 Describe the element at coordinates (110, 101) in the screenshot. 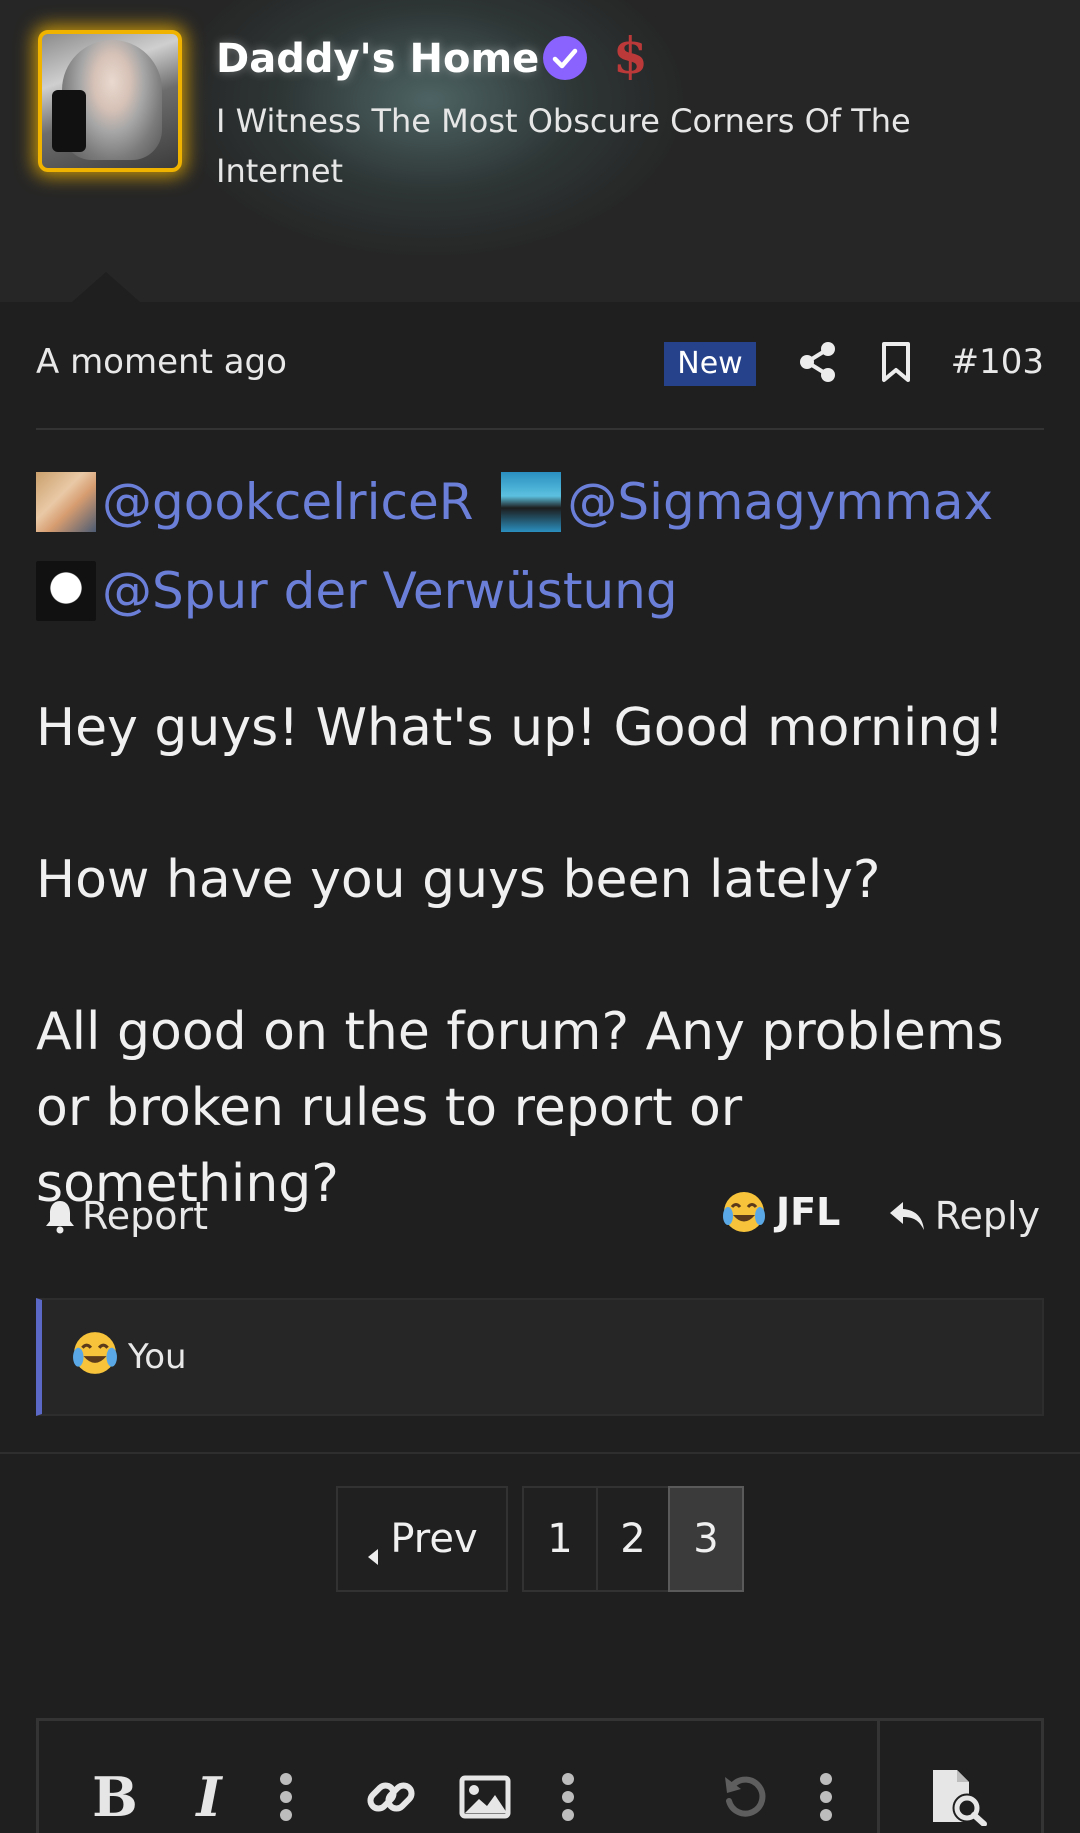

I see `author-avatar` at that location.